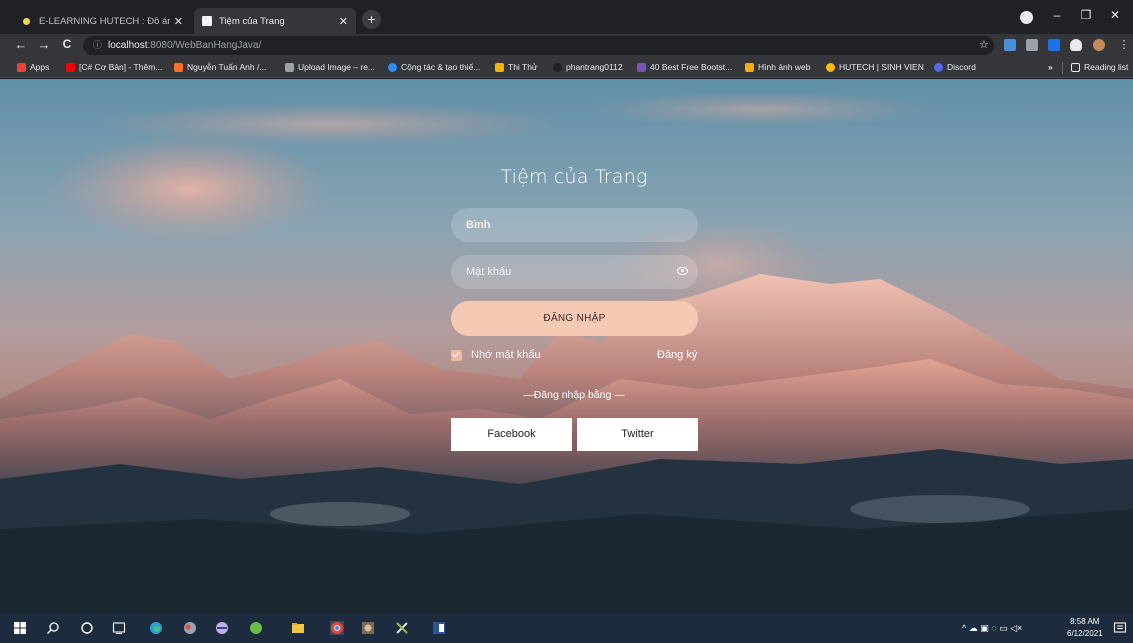 This screenshot has width=1133, height=643. I want to click on person-icon, so click(499, 67).